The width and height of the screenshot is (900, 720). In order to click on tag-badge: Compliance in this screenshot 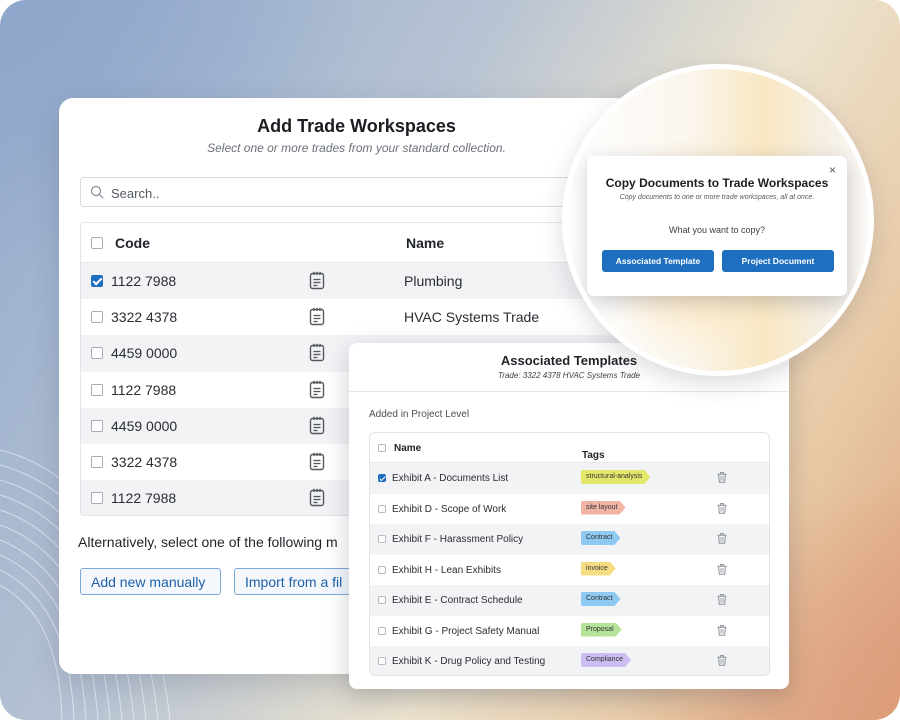, I will do `click(606, 660)`.